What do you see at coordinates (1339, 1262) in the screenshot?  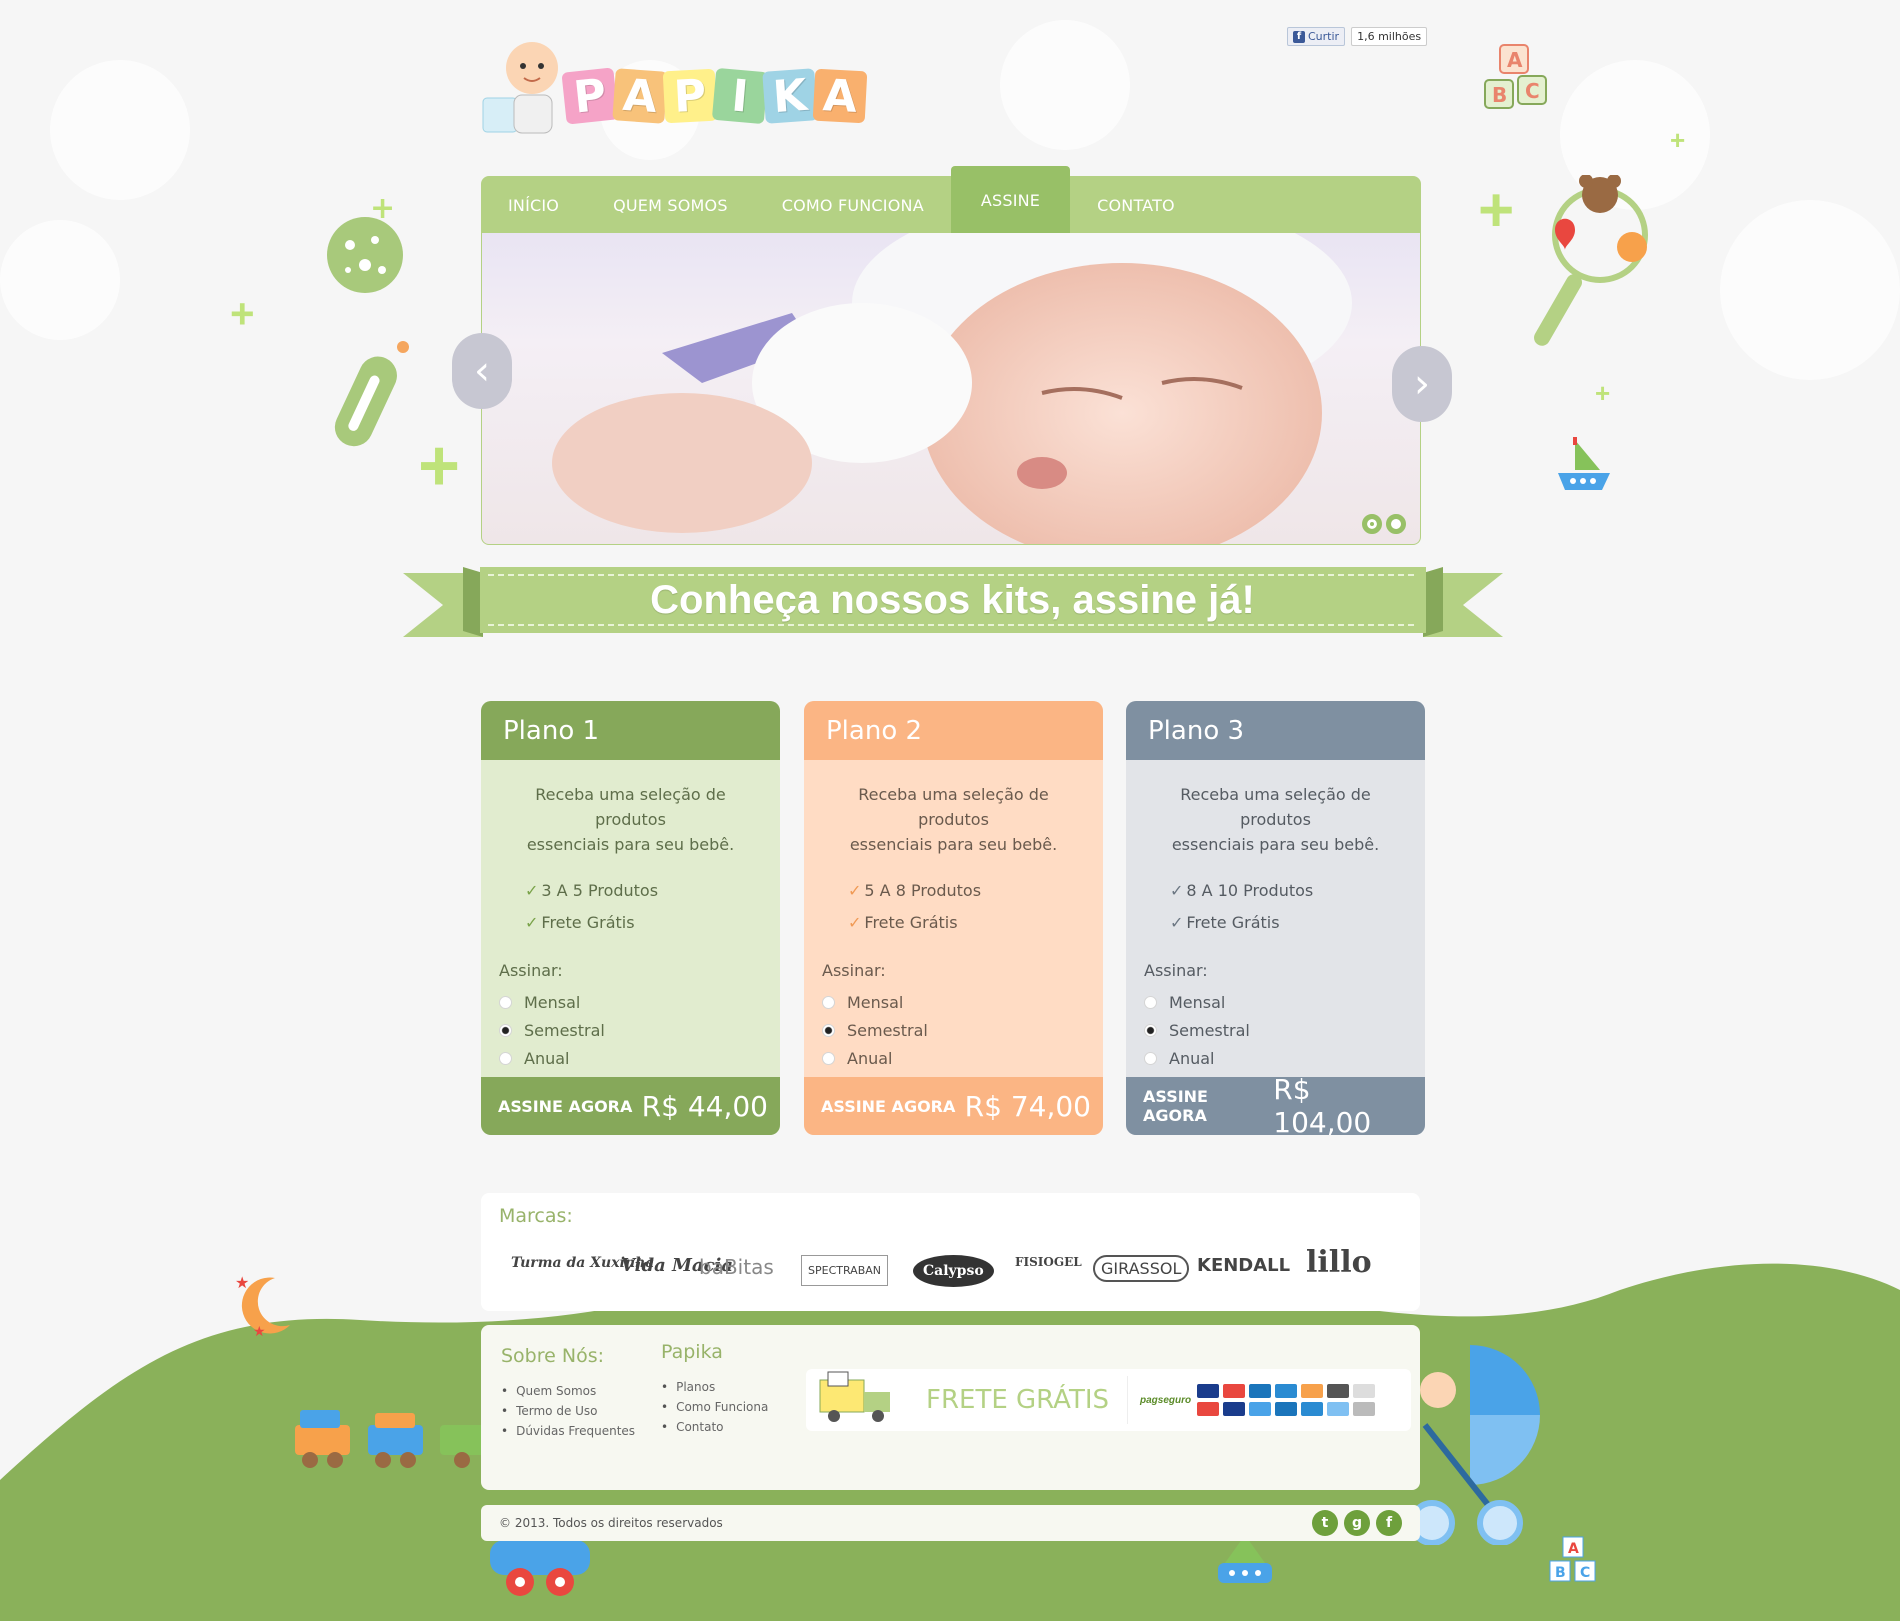 I see `brand-logo: lillo` at bounding box center [1339, 1262].